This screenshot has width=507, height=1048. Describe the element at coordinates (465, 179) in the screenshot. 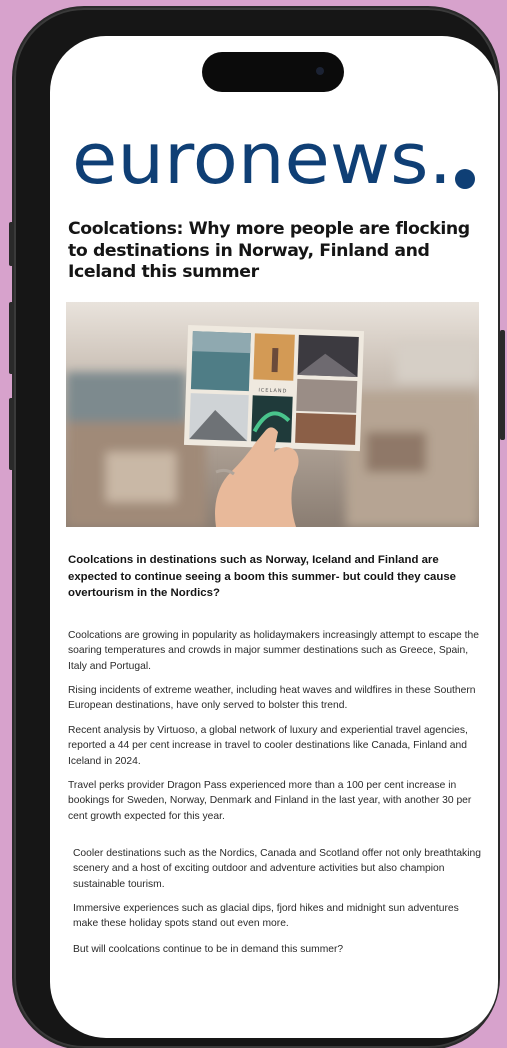

I see `logo-dot-icon` at that location.